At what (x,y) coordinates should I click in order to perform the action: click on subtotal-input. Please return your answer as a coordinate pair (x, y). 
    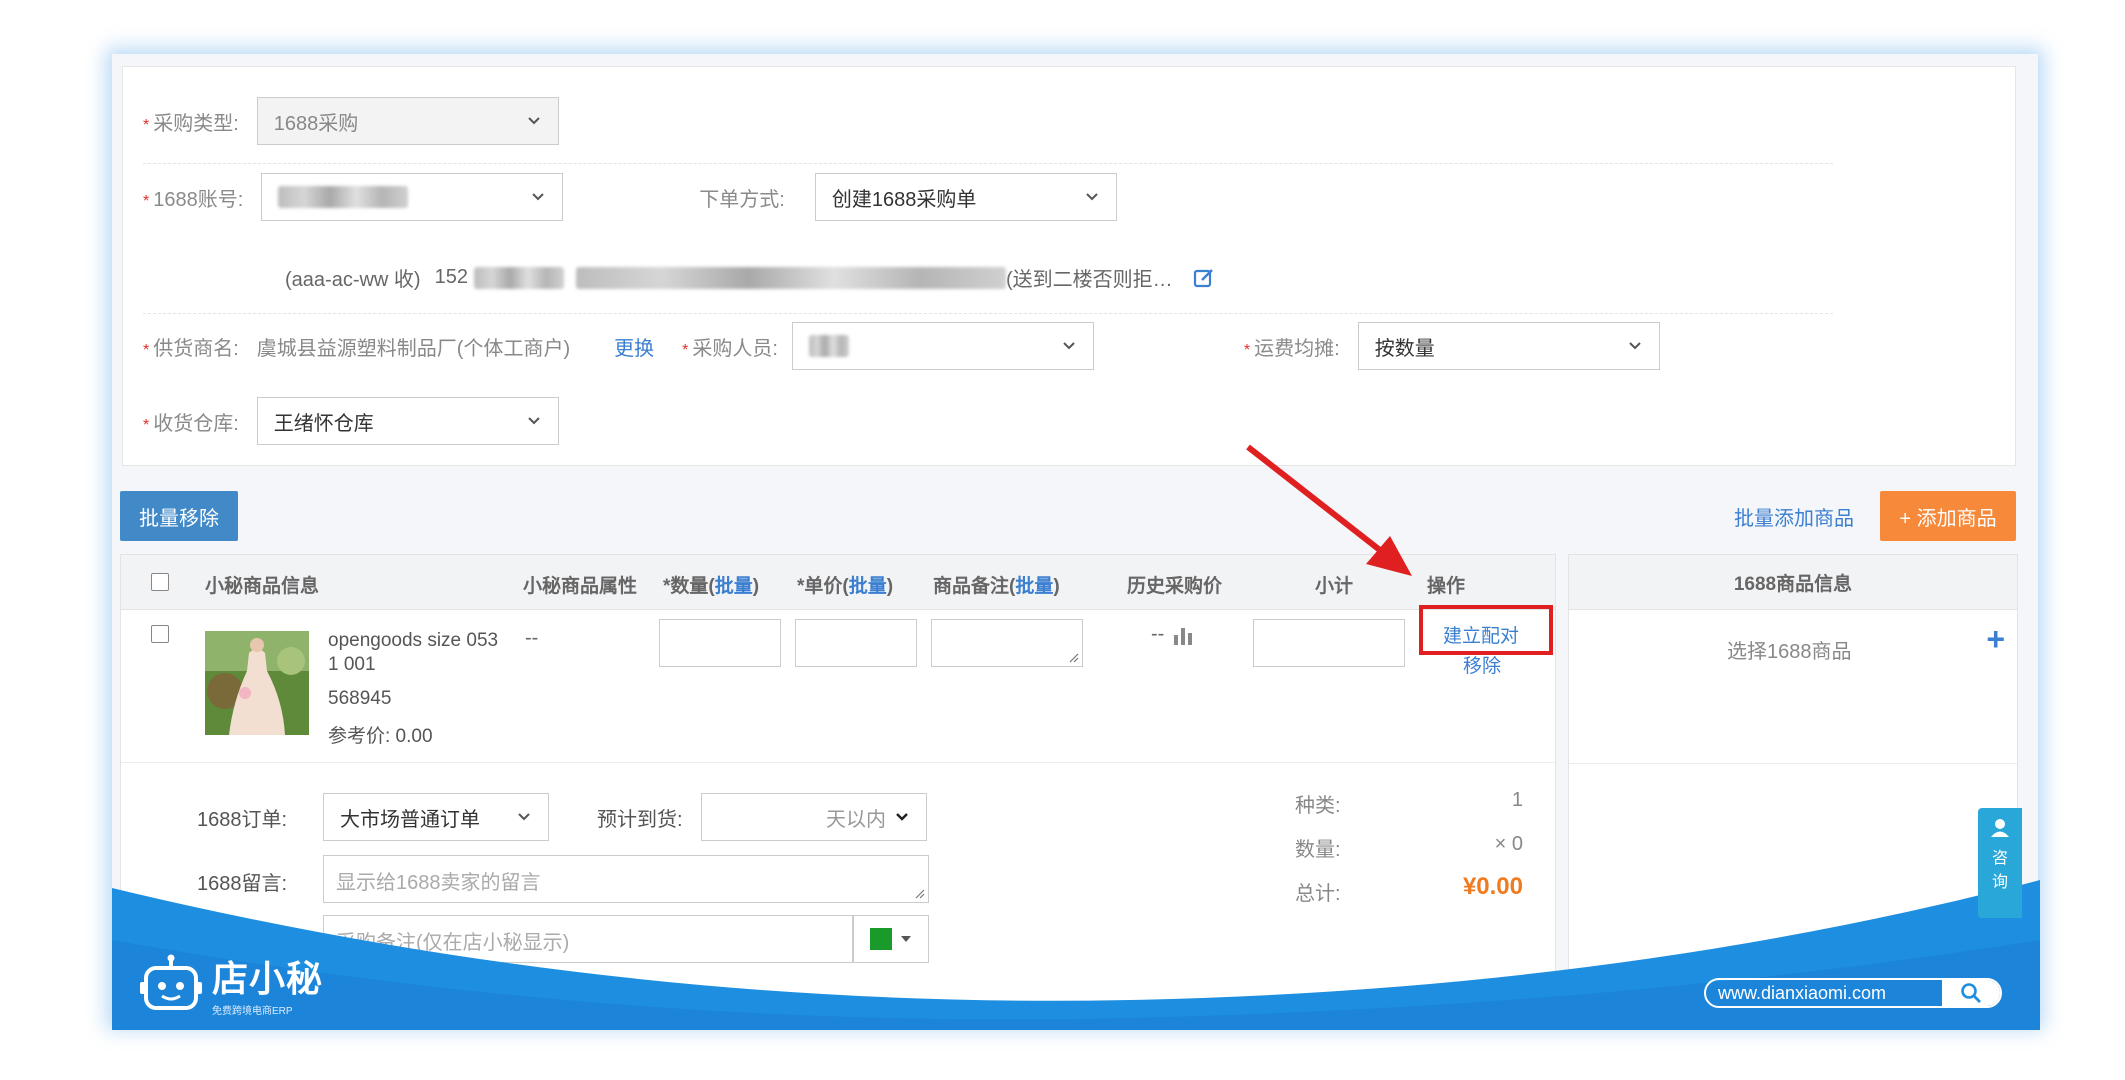
    Looking at the image, I should click on (1329, 643).